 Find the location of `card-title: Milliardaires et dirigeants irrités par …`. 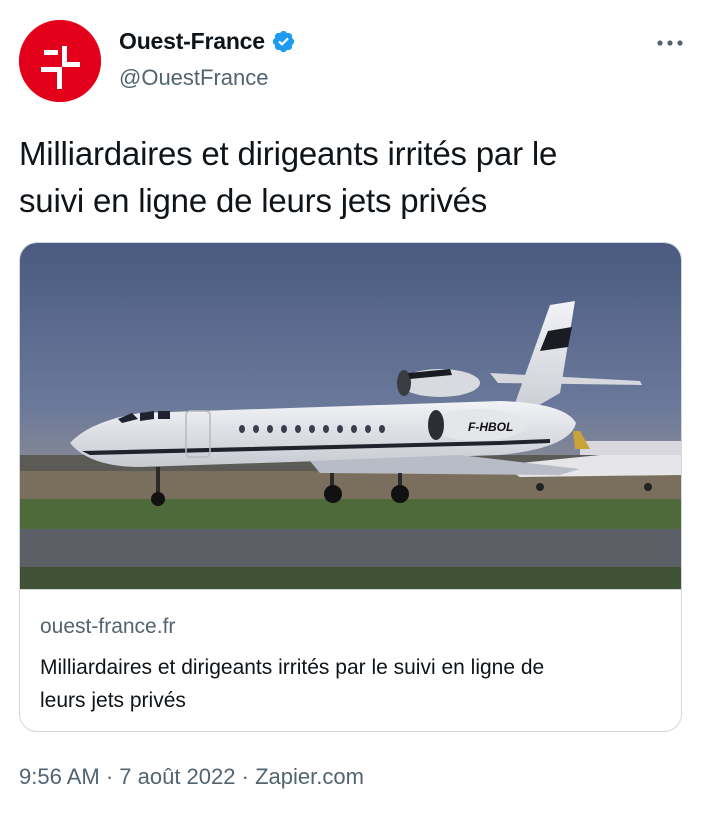

card-title: Milliardaires et dirigeants irrités par … is located at coordinates (350, 684).